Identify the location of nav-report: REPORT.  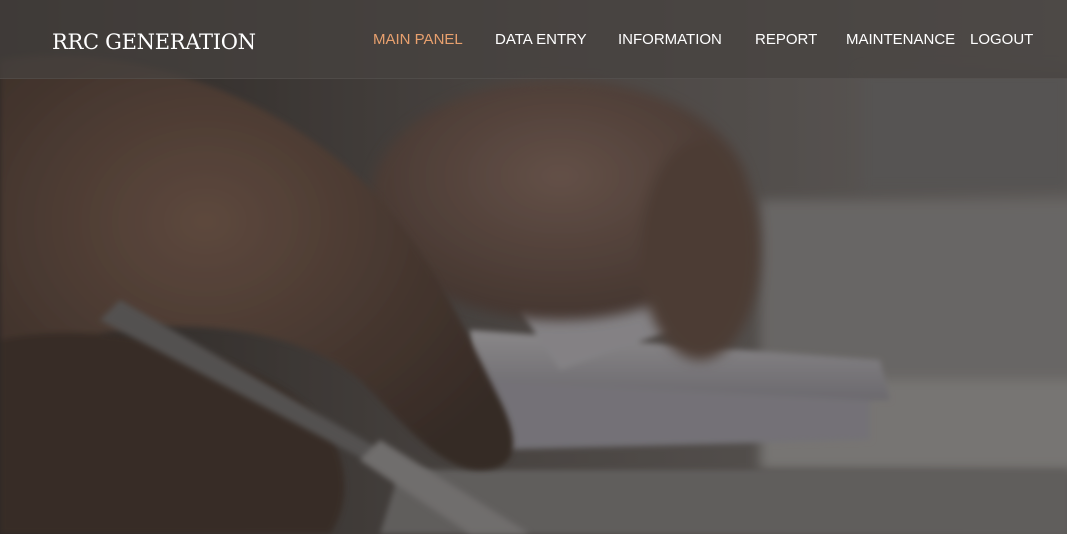
(786, 39).